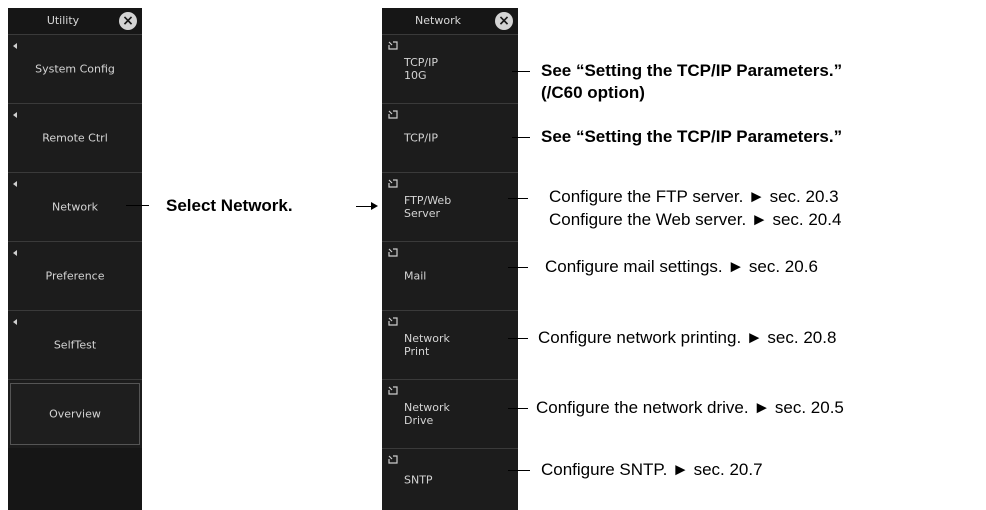 The height and width of the screenshot is (510, 986). Describe the element at coordinates (687, 337) in the screenshot. I see `print-annotation: Configure network printing. ► sec. 20.8` at that location.